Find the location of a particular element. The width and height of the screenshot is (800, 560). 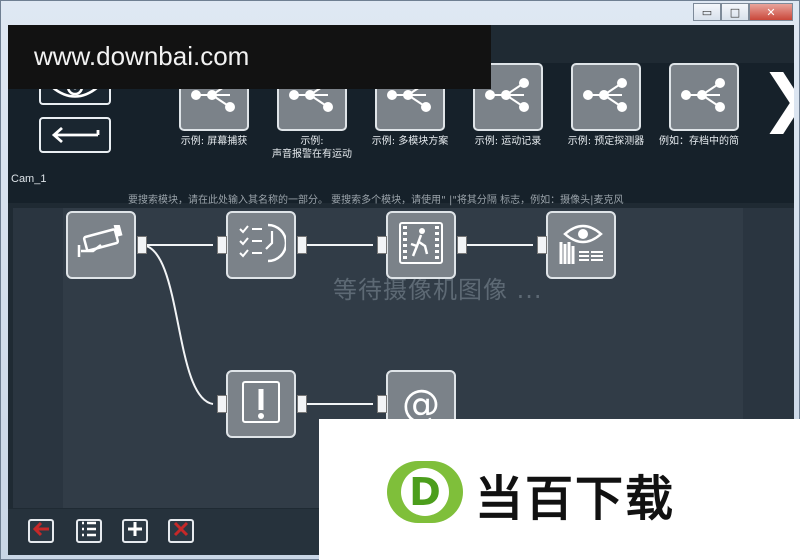

watermark-url: www.downbai.com is located at coordinates (249, 57).